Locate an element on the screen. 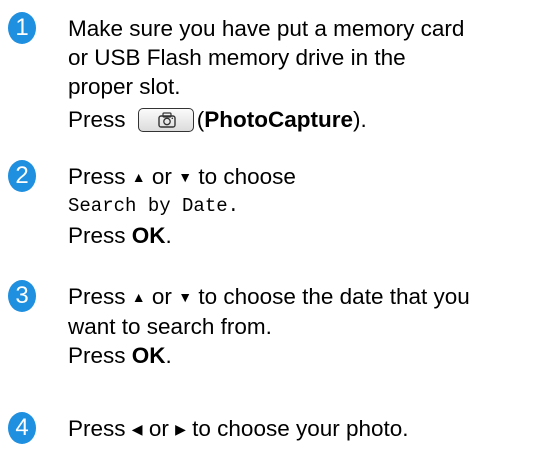  step-number-badge: 1 is located at coordinates (22, 28).